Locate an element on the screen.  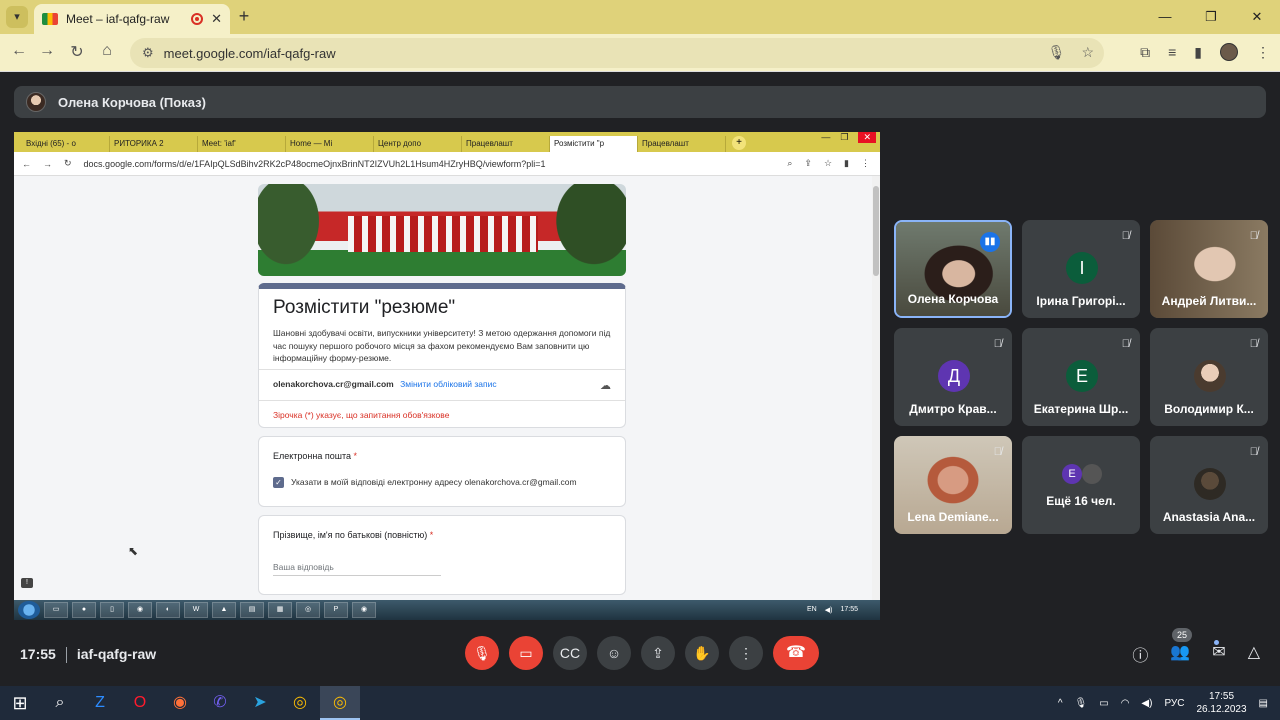
input-language: РУС is located at coordinates (1174, 703).